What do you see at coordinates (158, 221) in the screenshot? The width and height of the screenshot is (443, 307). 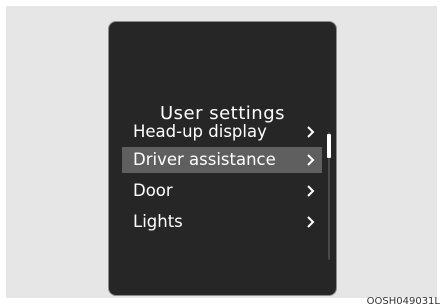 I see `menu-item-label: Lights` at bounding box center [158, 221].